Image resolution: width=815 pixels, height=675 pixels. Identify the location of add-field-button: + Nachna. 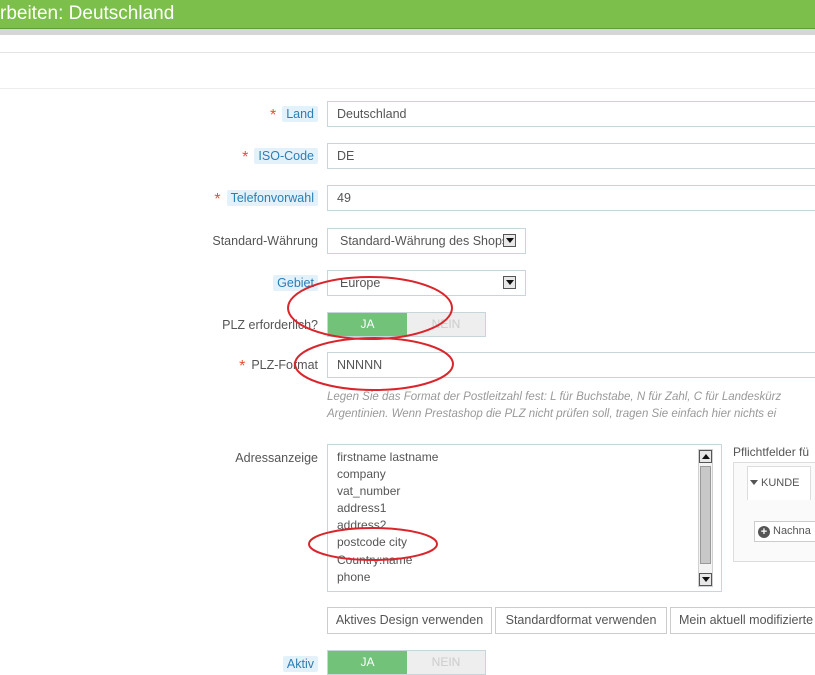
(784, 531).